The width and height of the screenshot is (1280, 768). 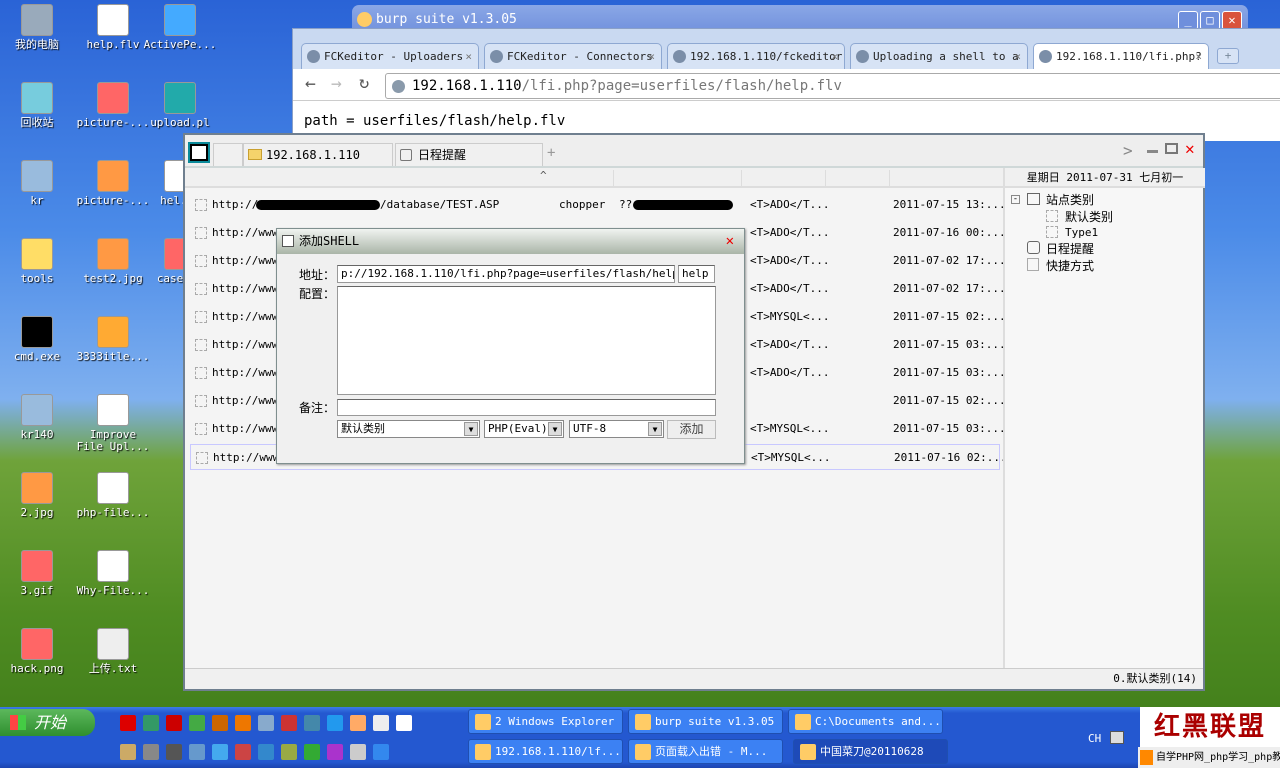 I want to click on close-icon: ✕, so click(x=730, y=241).